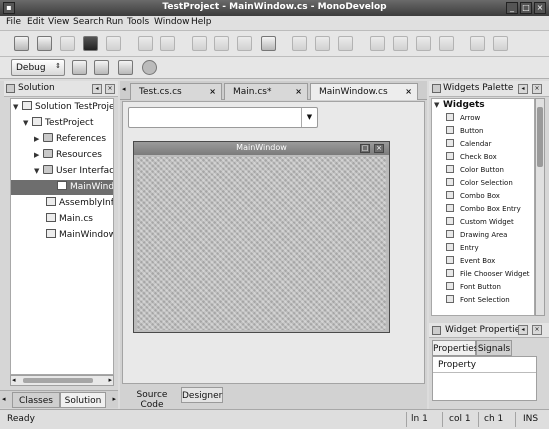 This screenshot has width=549, height=429. I want to click on tab-designer: Designer, so click(202, 395).